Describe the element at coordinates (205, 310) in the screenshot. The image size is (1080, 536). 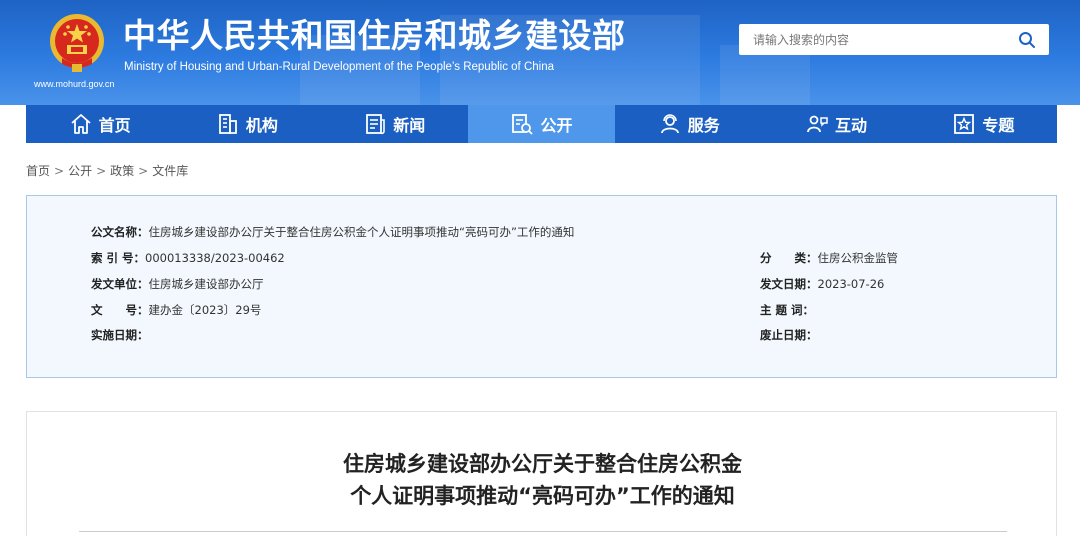
I see `docno-value: 建办金〔2023〕29号` at that location.